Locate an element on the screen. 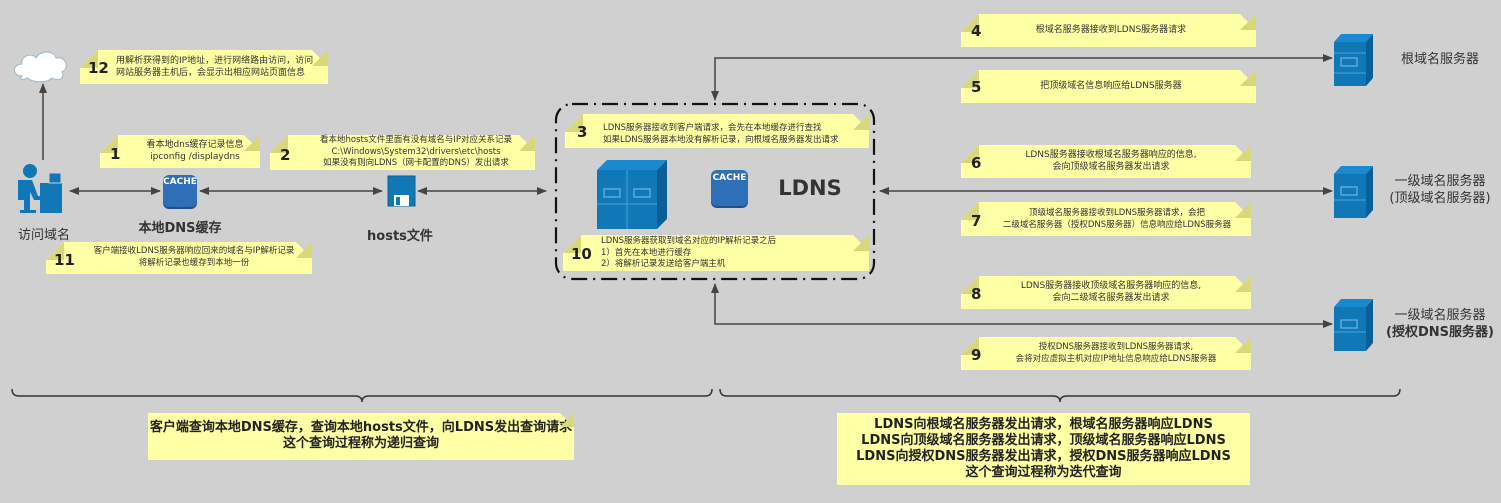  summary-line: LDNS向顶级域名服务器发出请求，顶级域名服务器响应LDNS is located at coordinates (1043, 440).